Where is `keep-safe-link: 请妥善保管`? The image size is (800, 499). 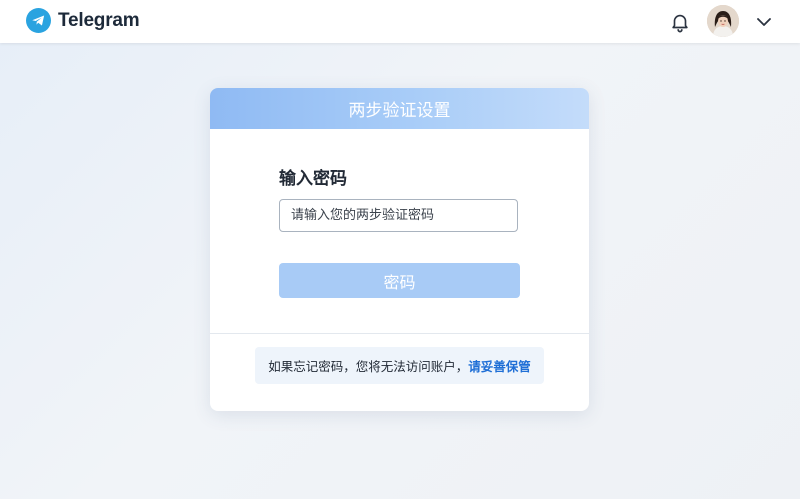 keep-safe-link: 请妥善保管 is located at coordinates (499, 365).